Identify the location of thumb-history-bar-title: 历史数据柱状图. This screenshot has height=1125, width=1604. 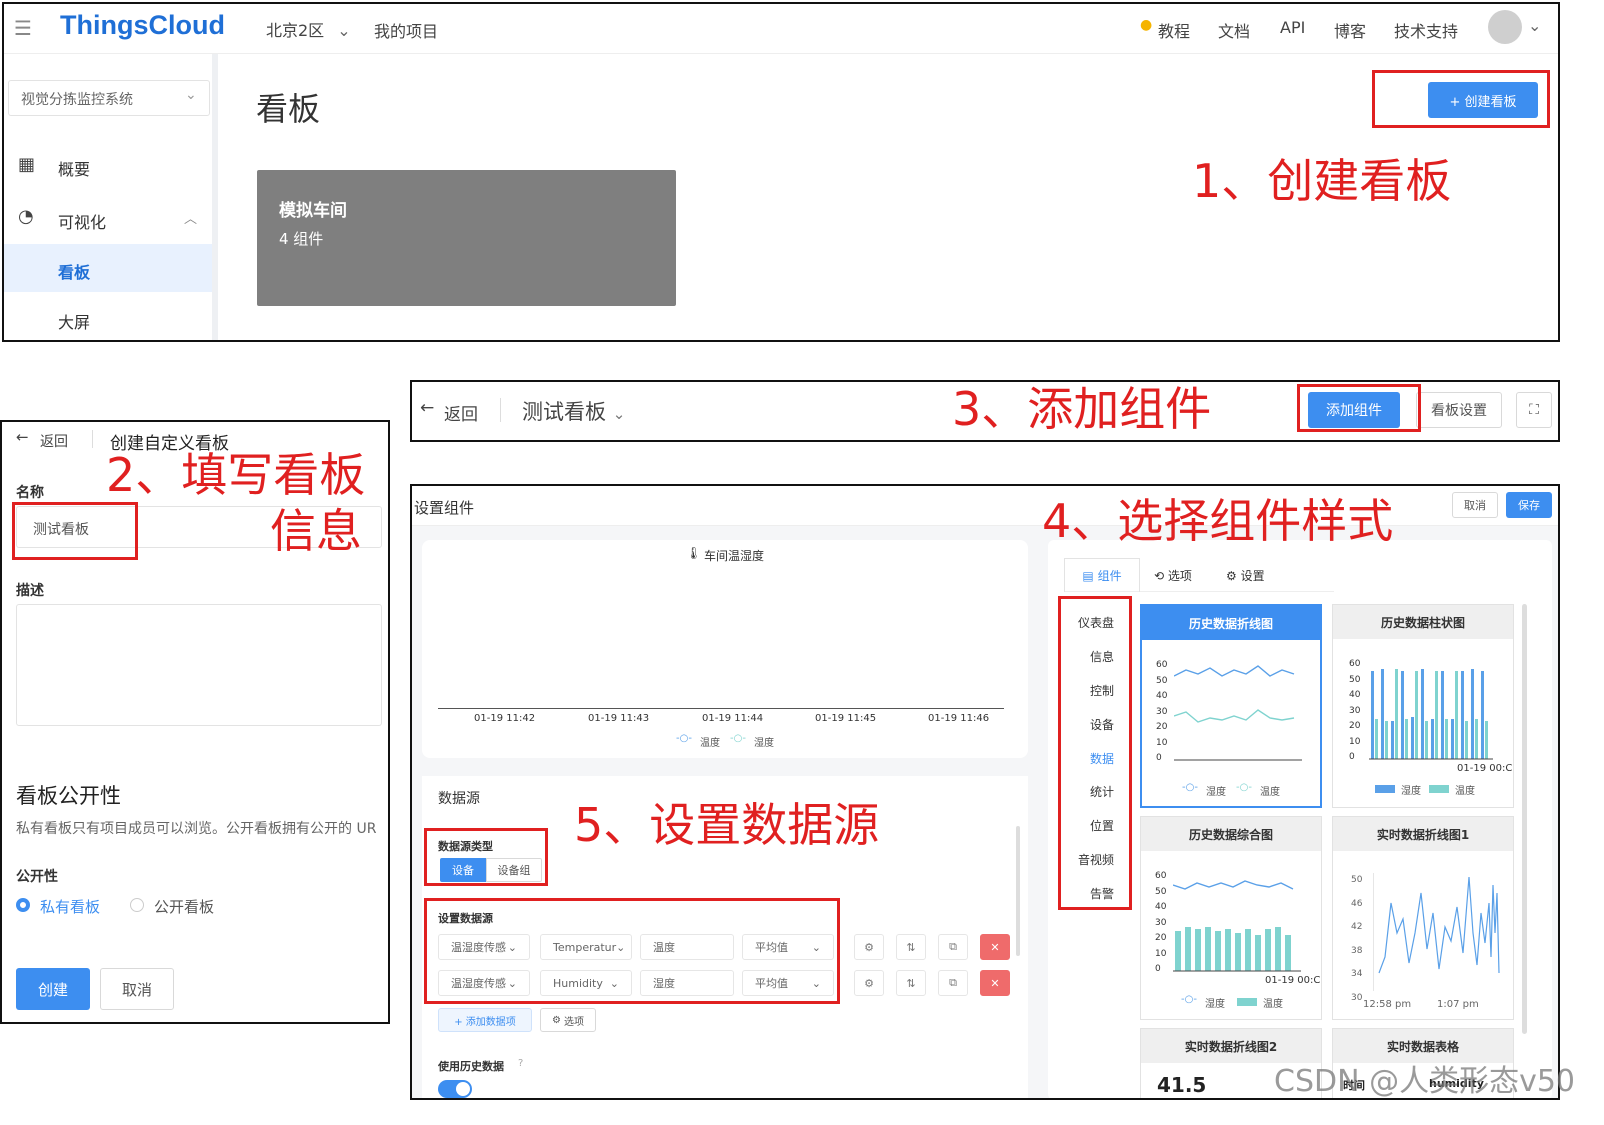
(1422, 622).